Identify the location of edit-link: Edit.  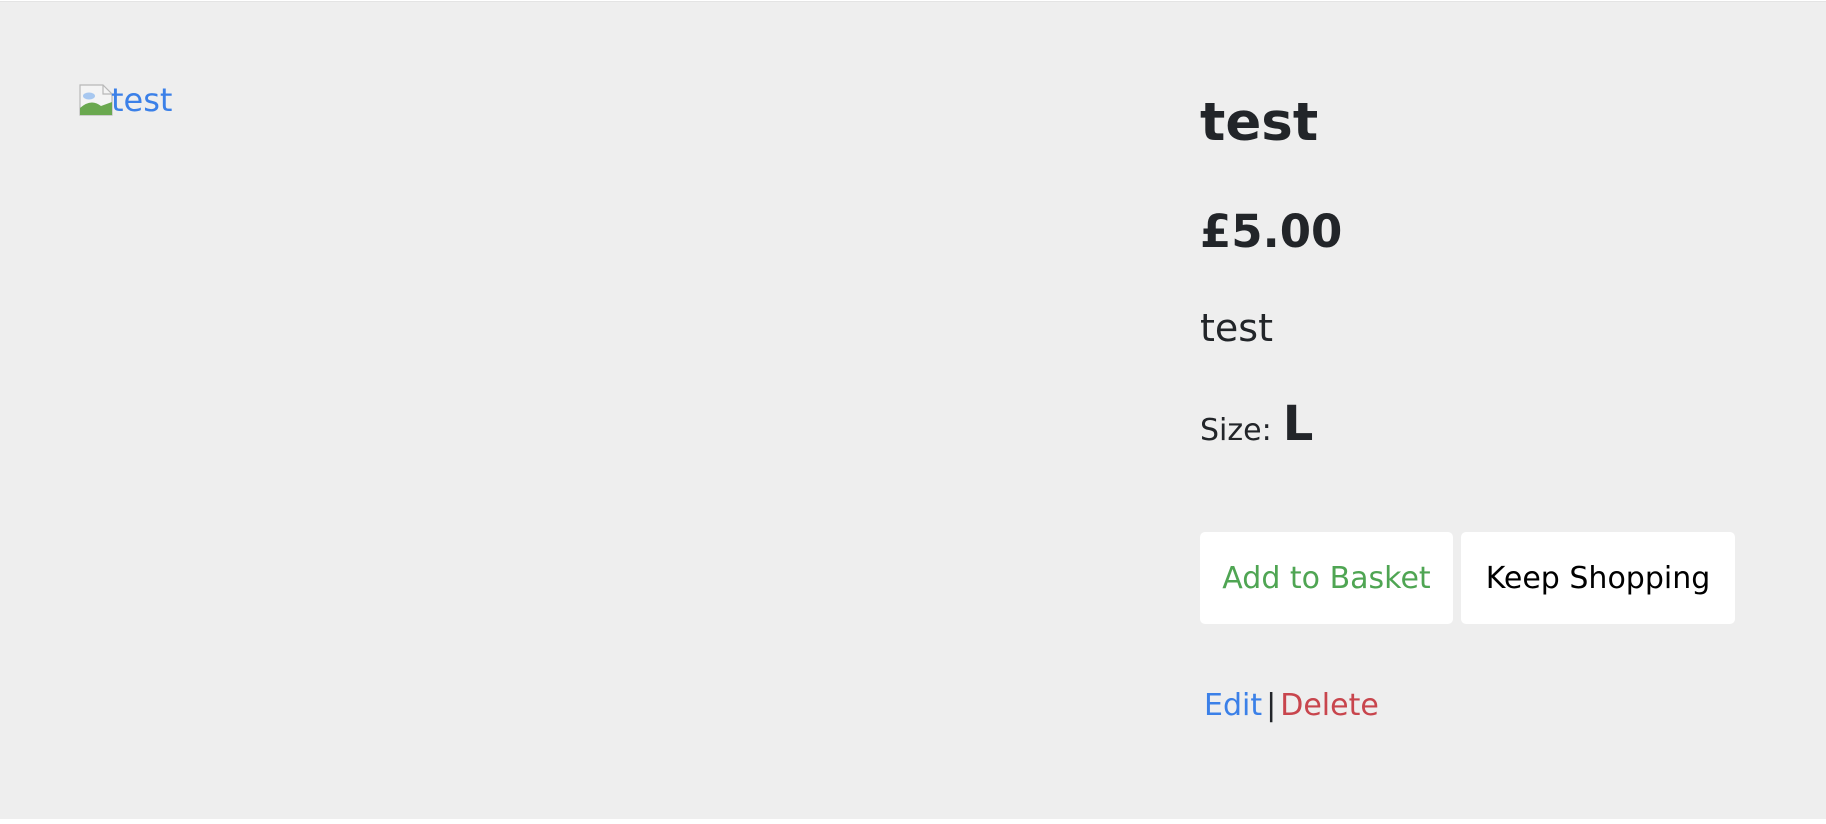
(1233, 705).